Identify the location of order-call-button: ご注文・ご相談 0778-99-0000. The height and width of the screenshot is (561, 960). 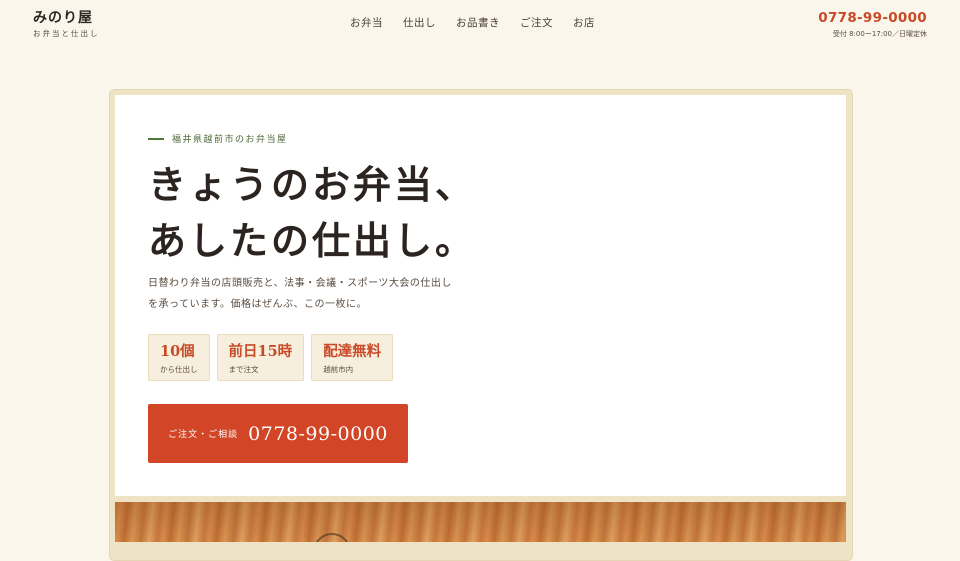
(278, 433).